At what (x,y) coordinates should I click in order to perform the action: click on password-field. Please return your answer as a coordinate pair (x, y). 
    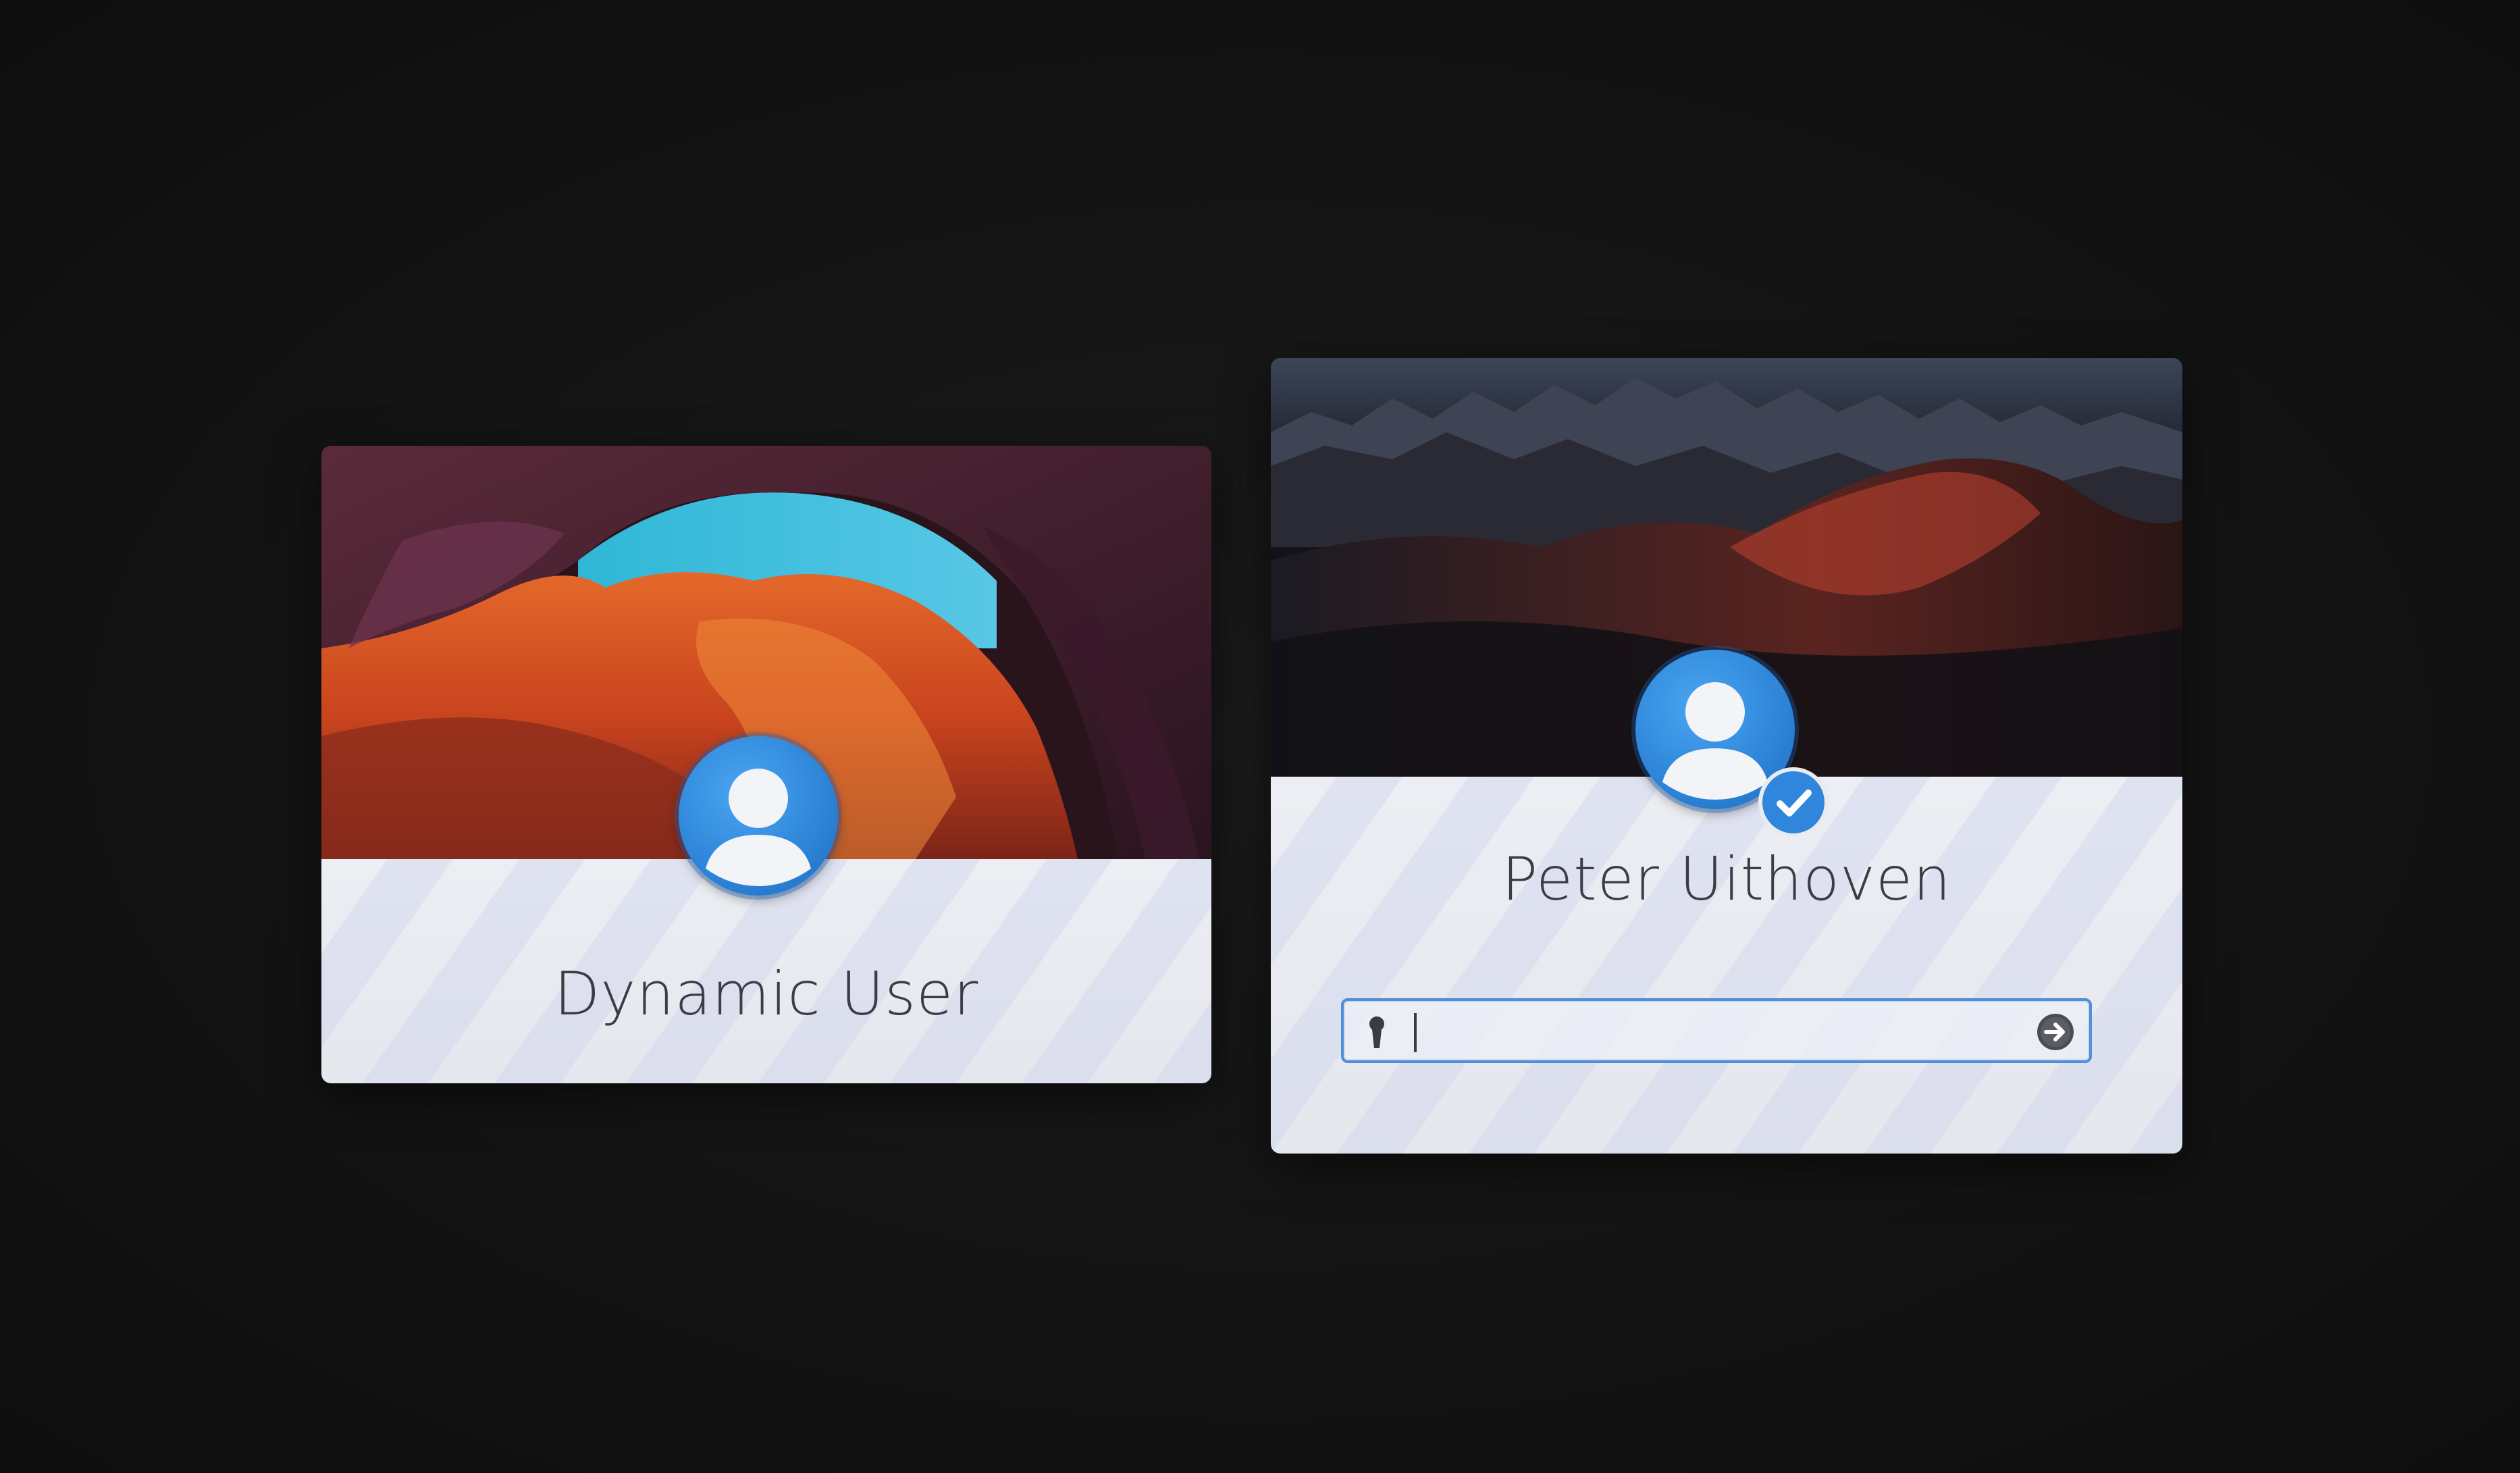
    Looking at the image, I should click on (1717, 1030).